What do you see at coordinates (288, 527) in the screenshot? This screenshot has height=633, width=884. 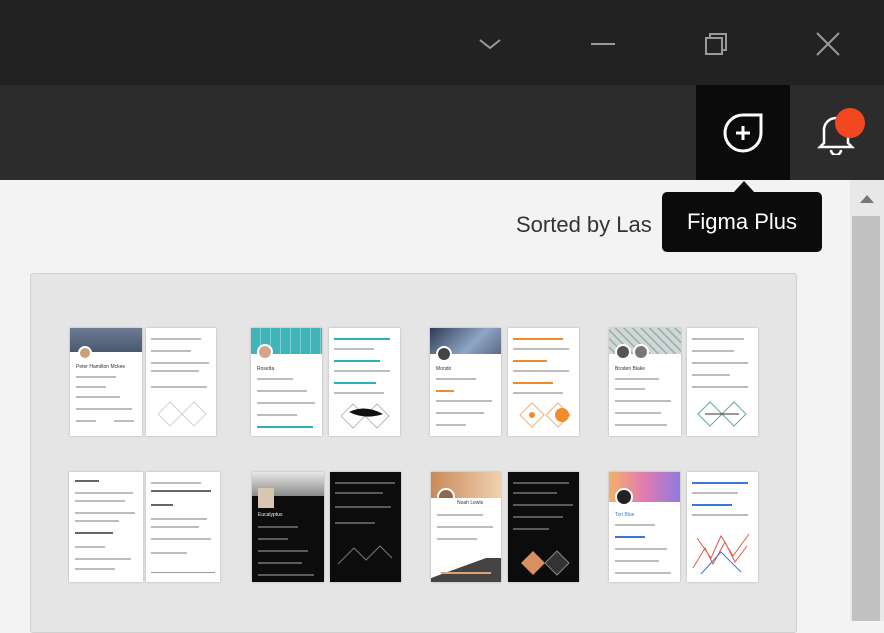 I see `template-card-cover: Eucalyptus` at bounding box center [288, 527].